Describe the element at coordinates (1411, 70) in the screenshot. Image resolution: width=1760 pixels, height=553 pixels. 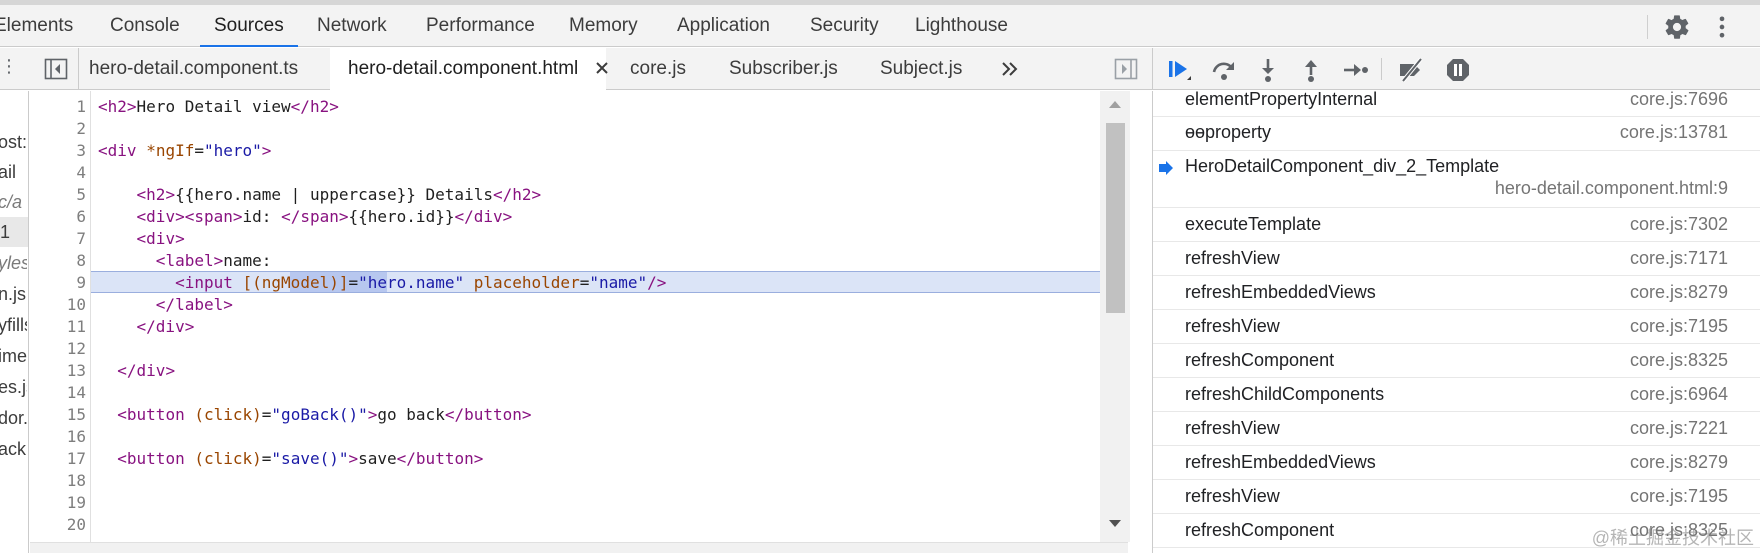
I see `deactivate-breakpoints-icon` at that location.